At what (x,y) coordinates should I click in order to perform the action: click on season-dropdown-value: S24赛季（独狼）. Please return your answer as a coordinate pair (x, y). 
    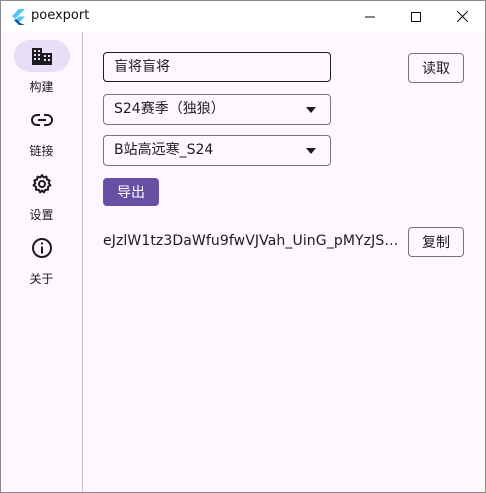
    Looking at the image, I should click on (169, 109).